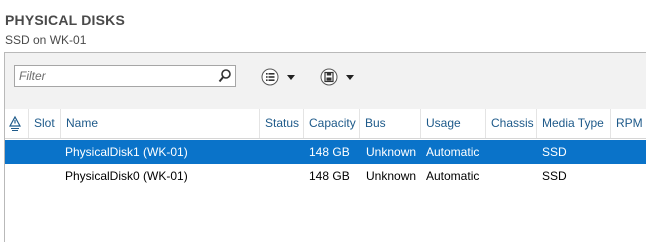  I want to click on list-view-icon, so click(270, 77).